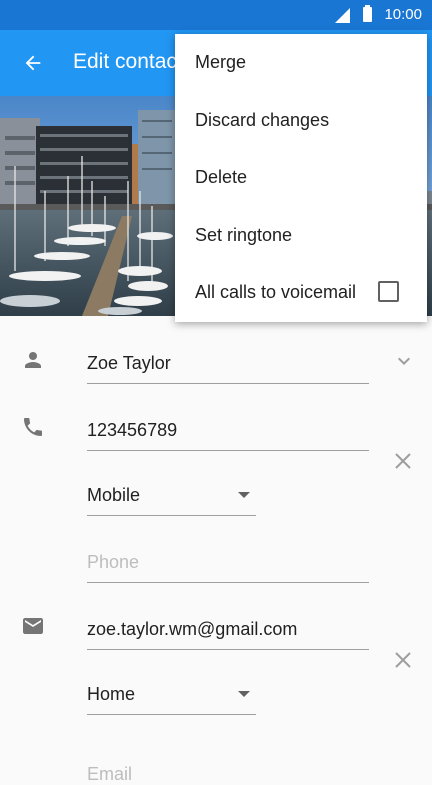 The height and width of the screenshot is (785, 432). I want to click on new-phone-placeholder: Phone, so click(113, 562).